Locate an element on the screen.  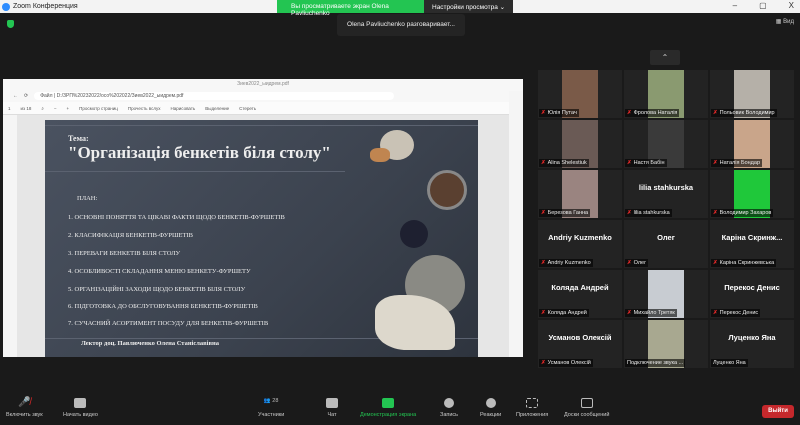
participant-tile: Перекос Денис ✗ Перекос Денис is located at coordinates (752, 294).